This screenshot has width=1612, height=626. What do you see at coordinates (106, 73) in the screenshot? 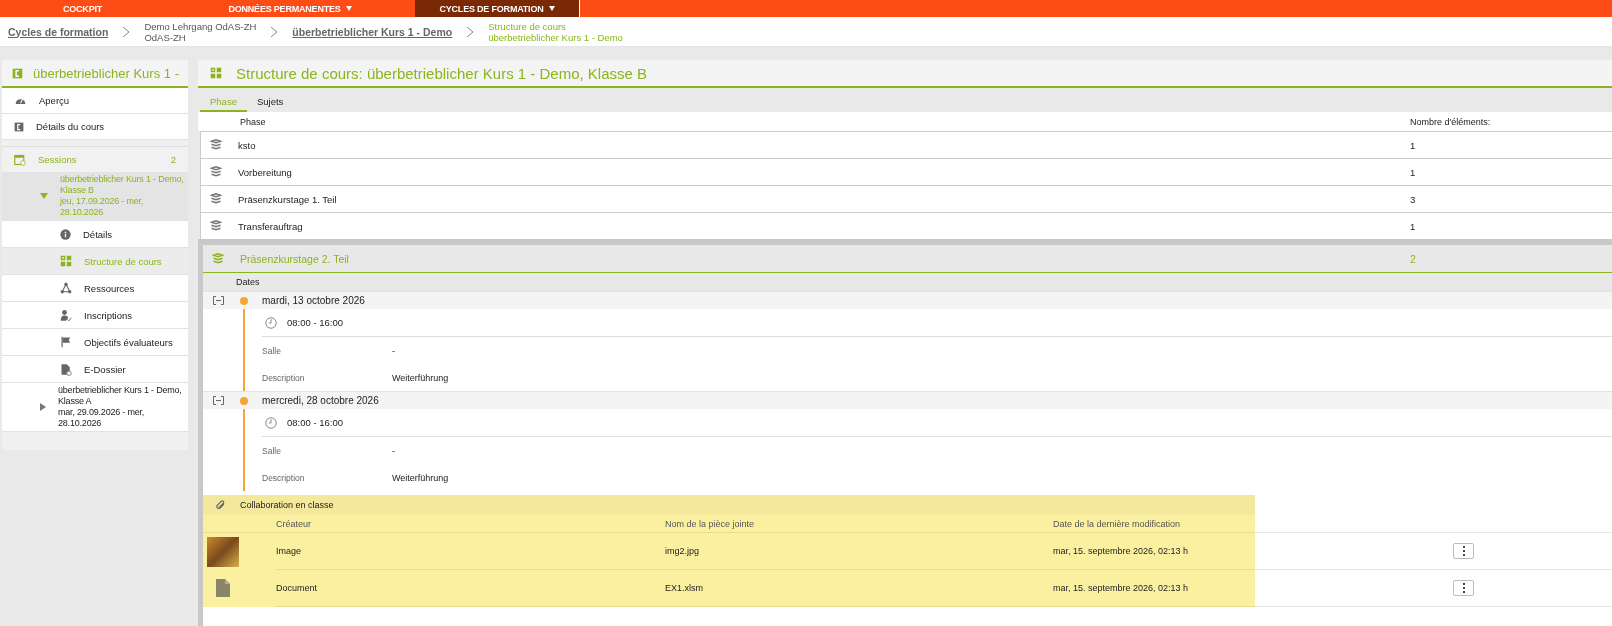
I see `sidebar-title: überbetrieblicher Kurs 1 -` at bounding box center [106, 73].